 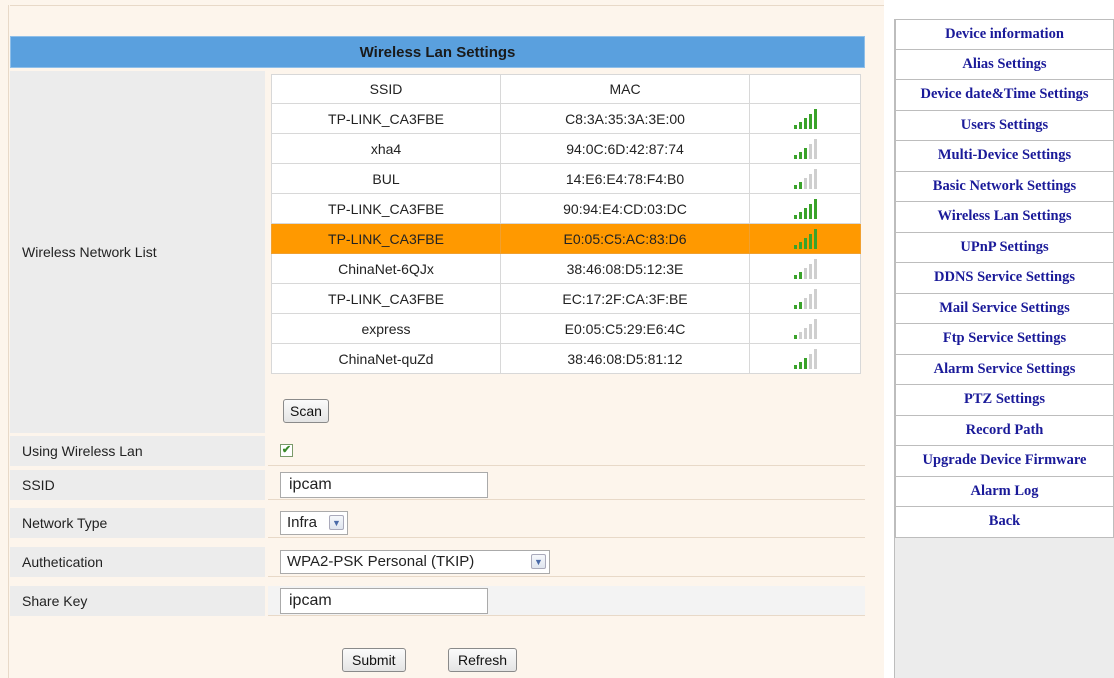 I want to click on sidebar-item-wireless-lan-settings: Wireless Lan Settings, so click(x=1004, y=217).